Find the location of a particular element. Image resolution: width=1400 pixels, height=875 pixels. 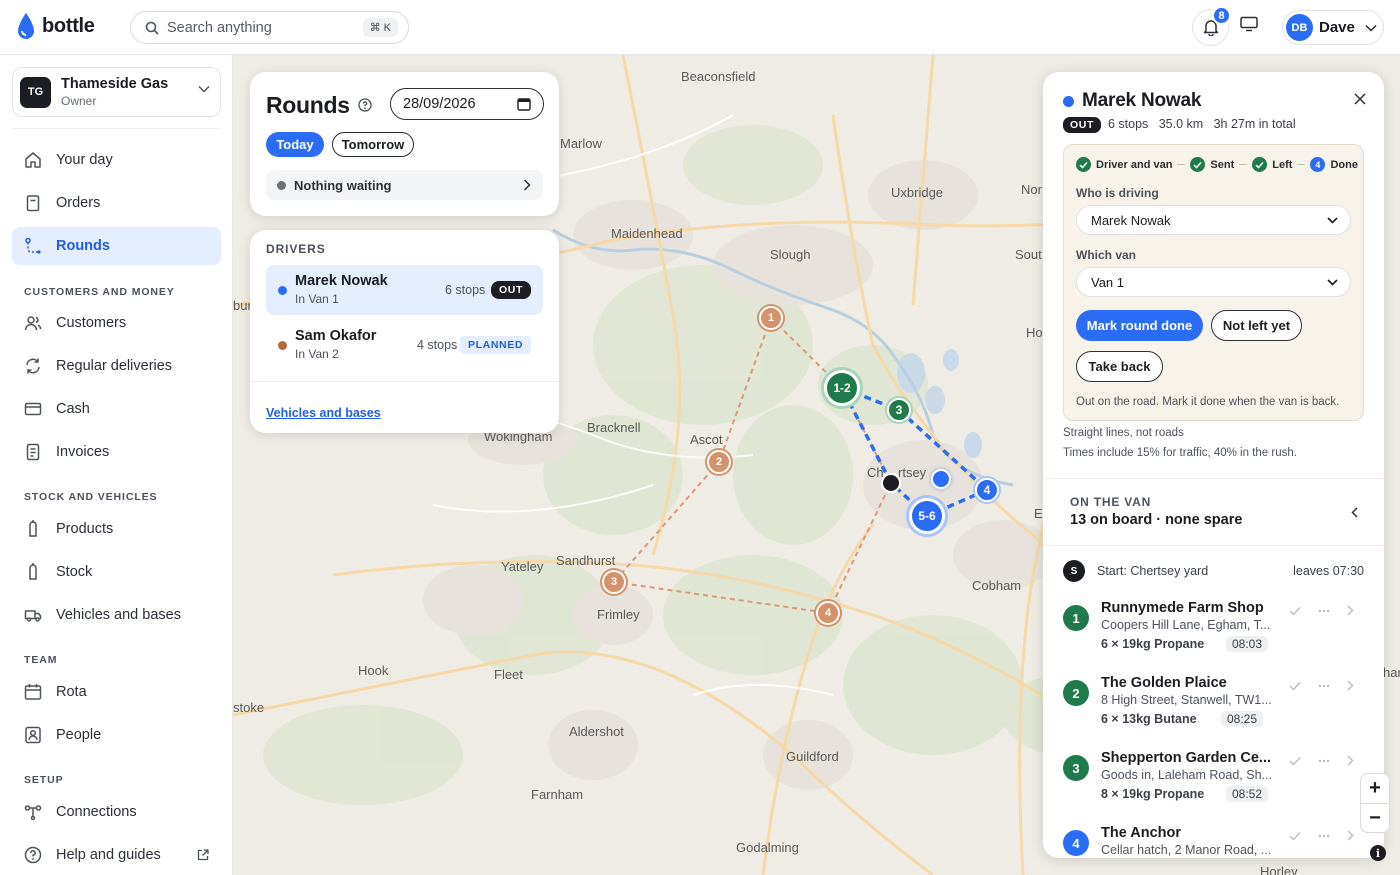

vehicles-link: Vehicles and bases is located at coordinates (323, 413).